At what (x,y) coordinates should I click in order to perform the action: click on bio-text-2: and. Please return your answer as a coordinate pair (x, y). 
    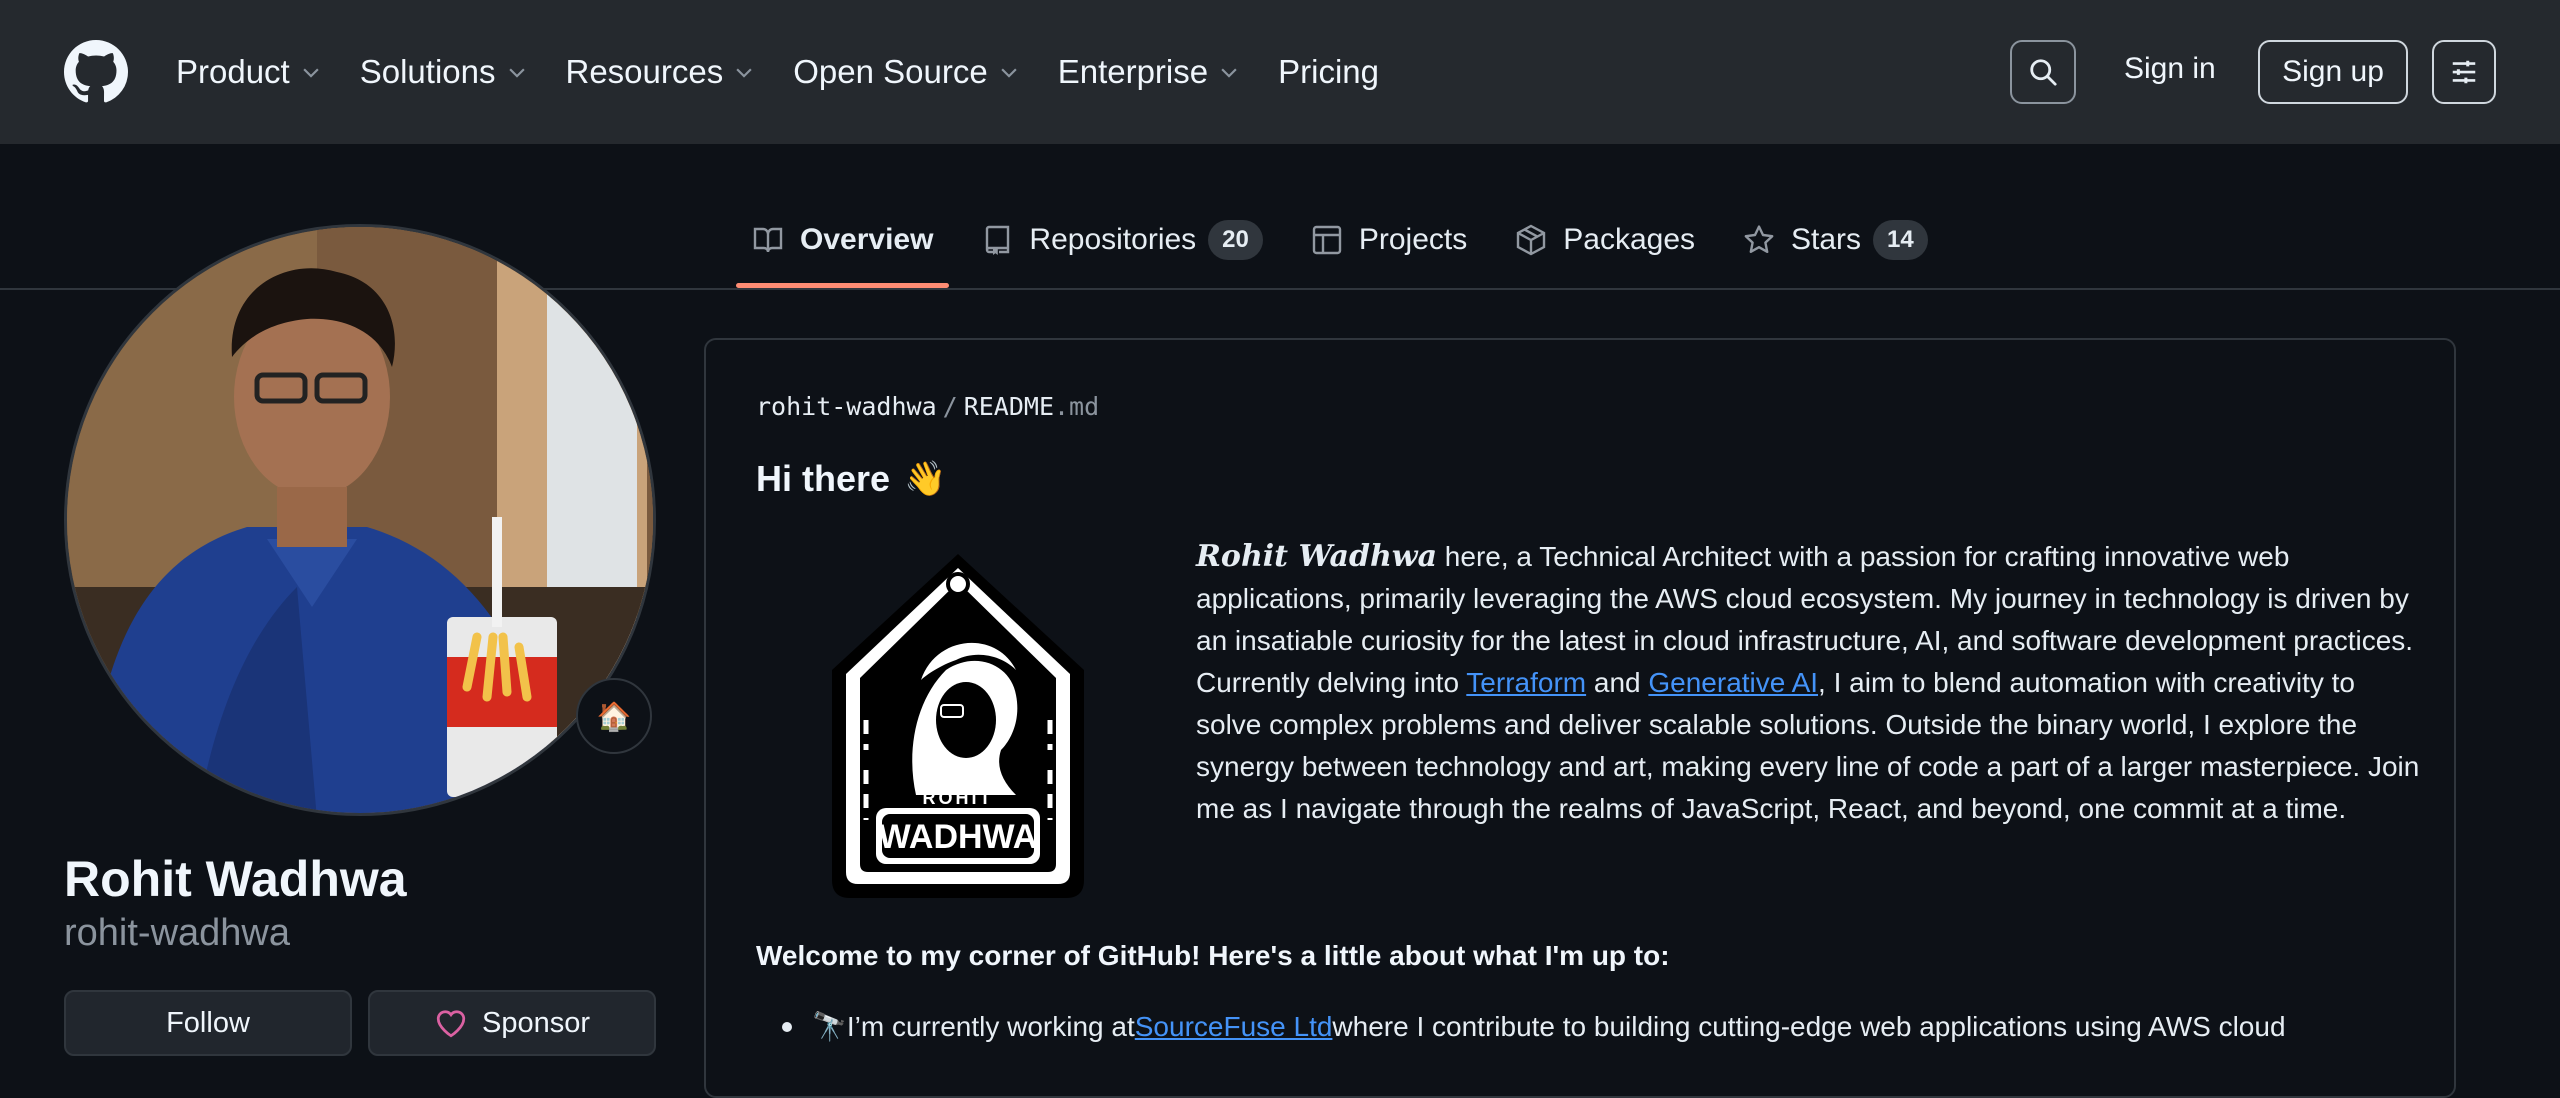
    Looking at the image, I should click on (1617, 682).